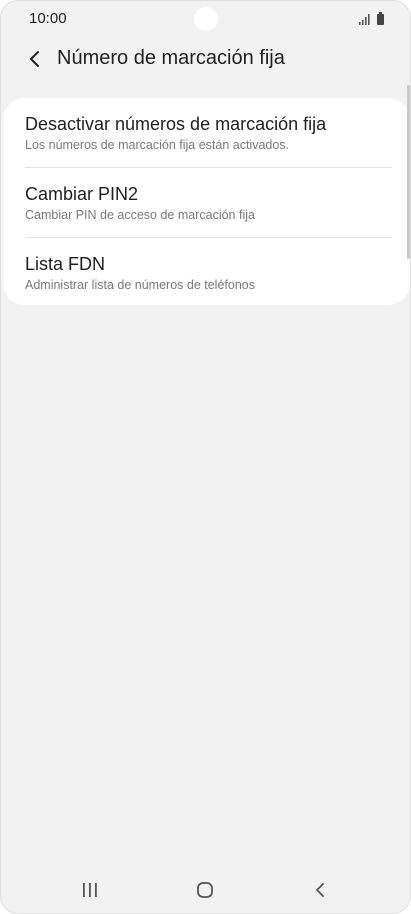 The image size is (411, 914). I want to click on recent-apps-icon, so click(90, 890).